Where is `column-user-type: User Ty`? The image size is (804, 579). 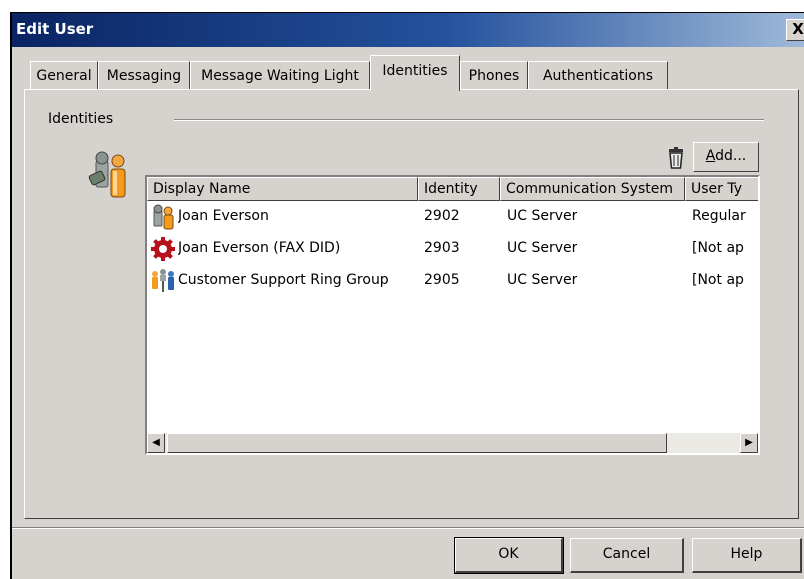 column-user-type: User Ty is located at coordinates (721, 189).